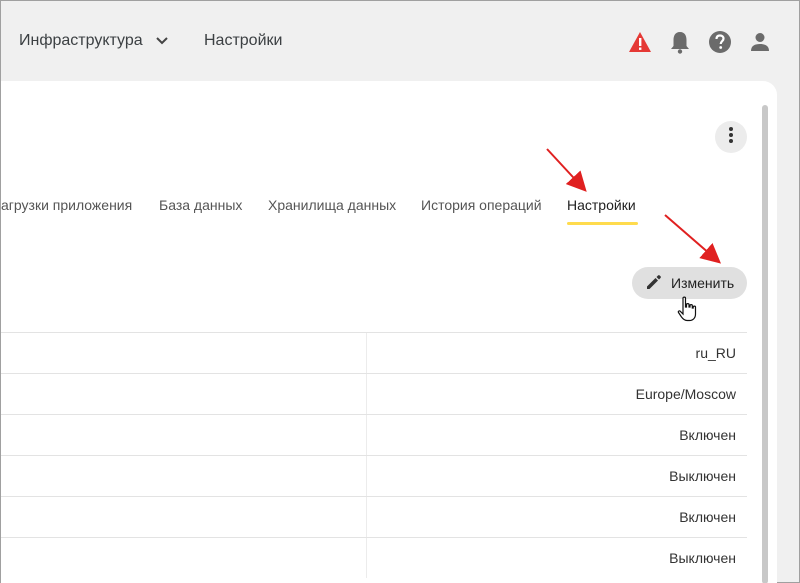  I want to click on edit-button: Изменить, so click(689, 283).